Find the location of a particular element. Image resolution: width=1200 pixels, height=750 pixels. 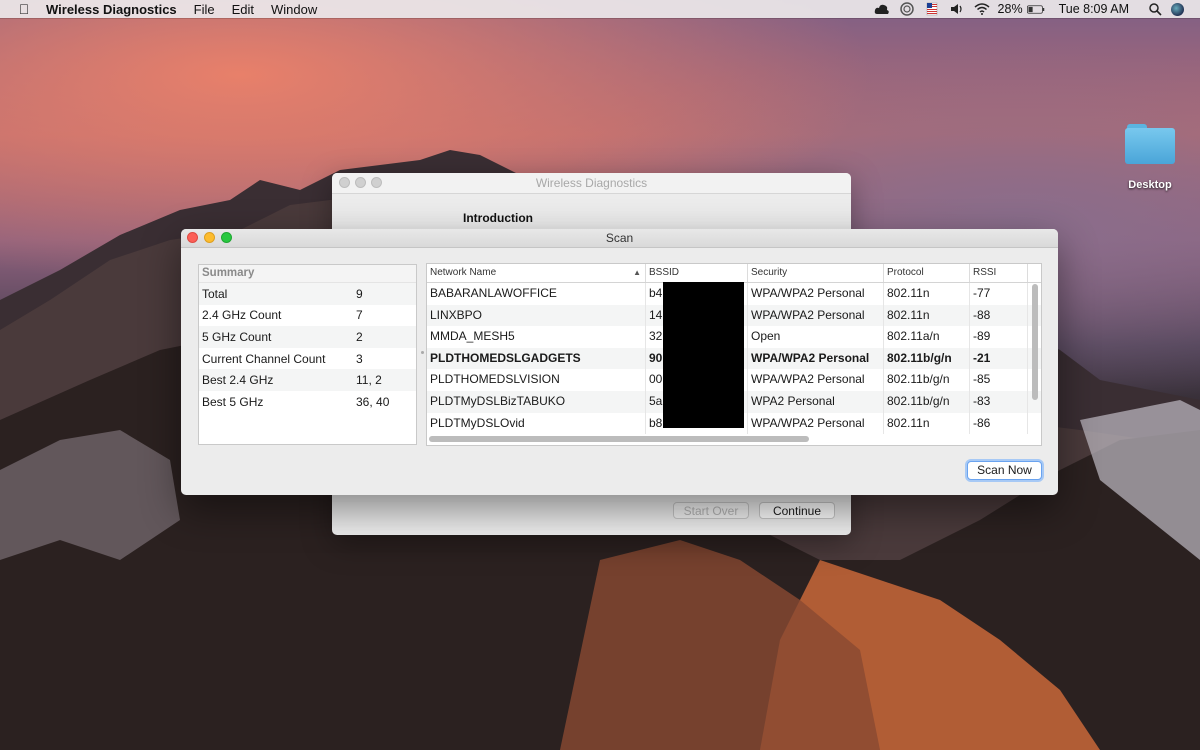

summary-value: 3 is located at coordinates (359, 358).